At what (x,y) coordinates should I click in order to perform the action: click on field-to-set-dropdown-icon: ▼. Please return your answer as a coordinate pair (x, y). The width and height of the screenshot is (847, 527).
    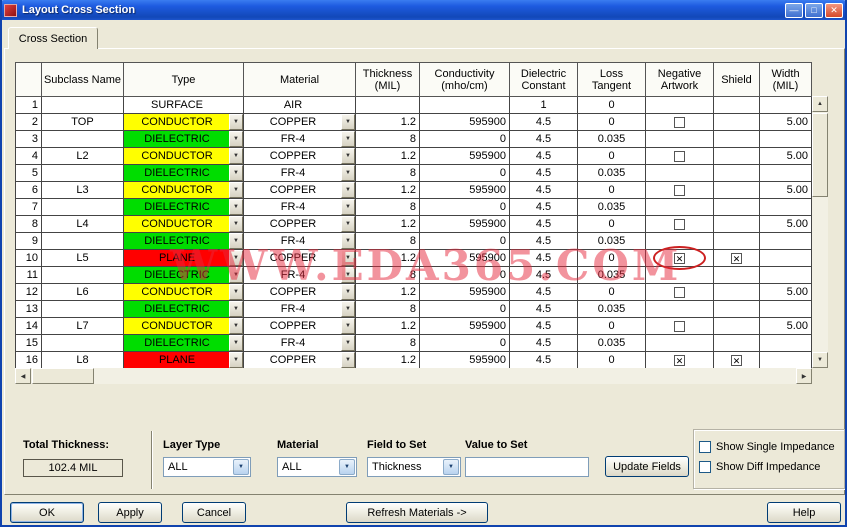
    Looking at the image, I should click on (451, 467).